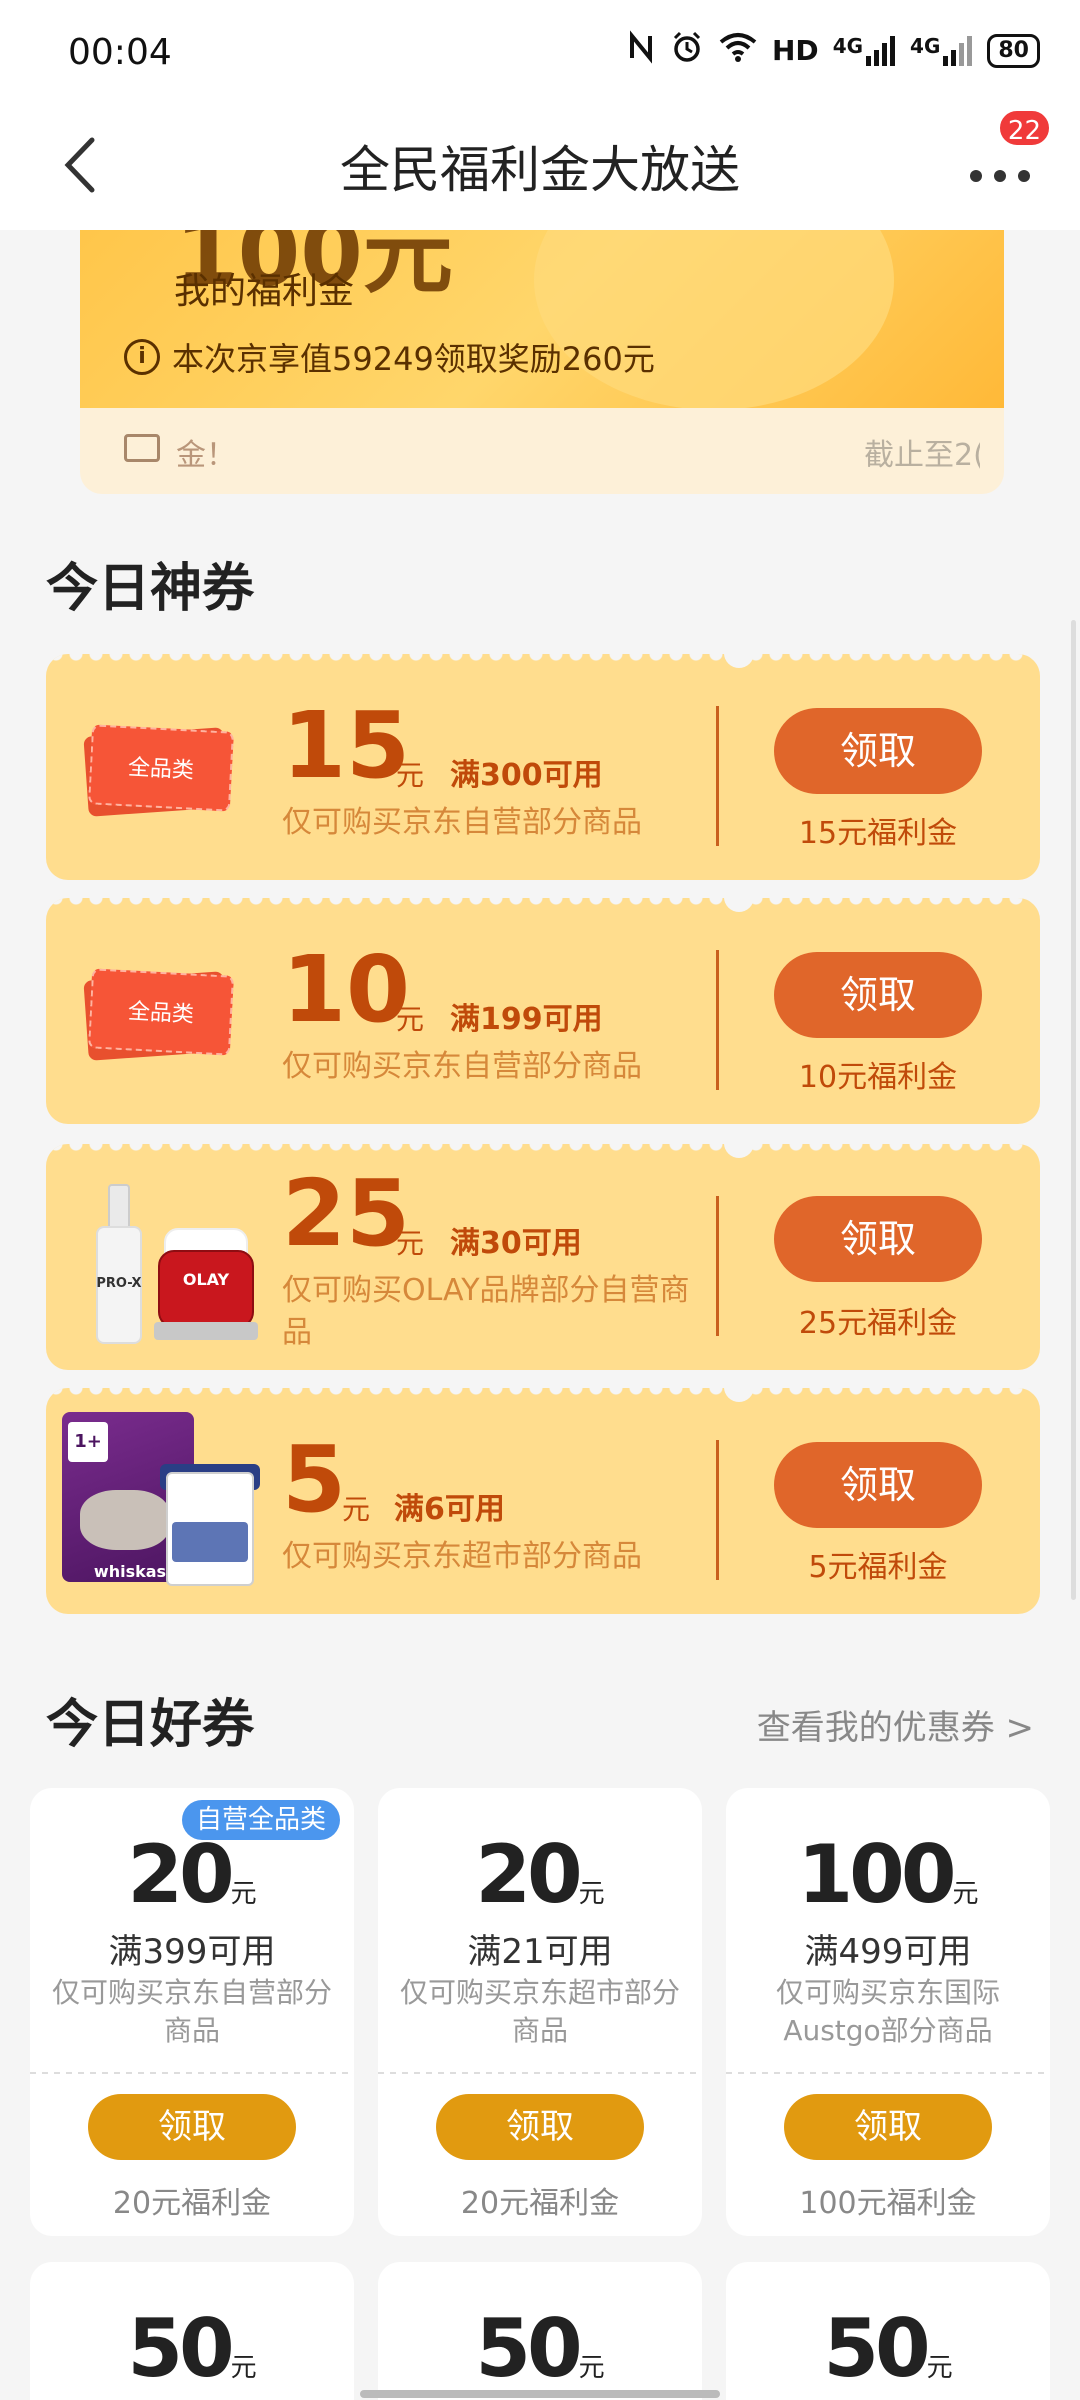  Describe the element at coordinates (888, 2203) in the screenshot. I see `coupon-reward: 100元福利金` at that location.